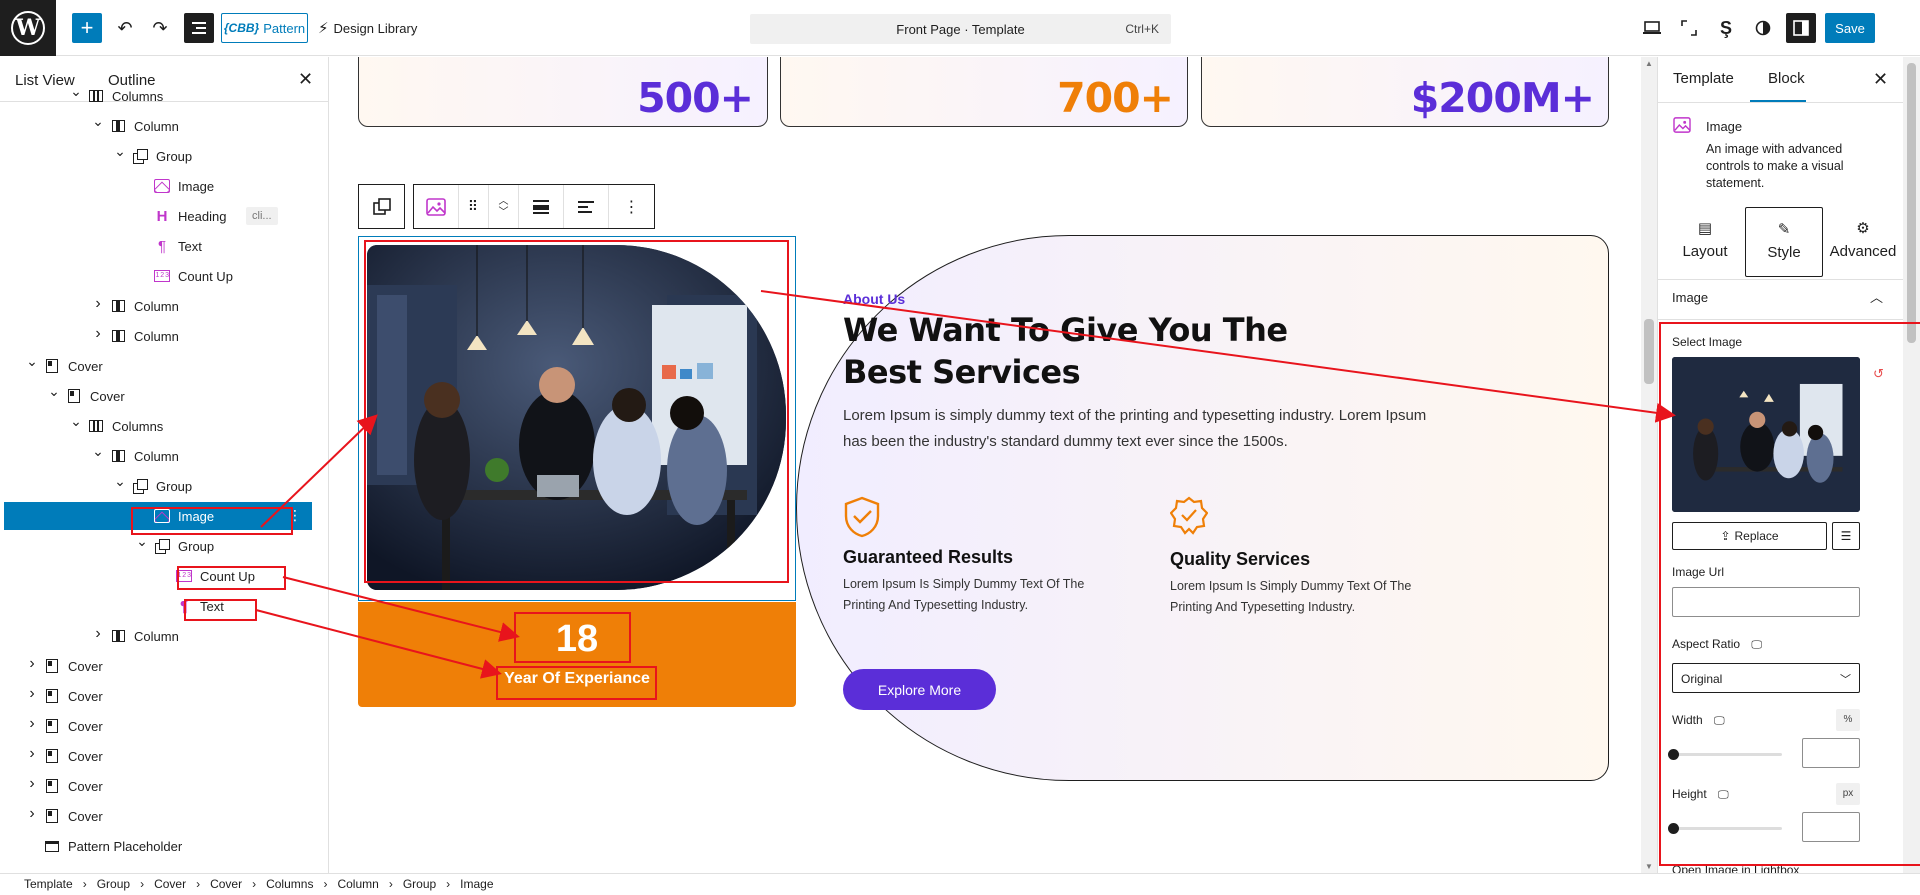 This screenshot has width=1920, height=895. Describe the element at coordinates (1725, 754) in the screenshot. I see `width-slider` at that location.